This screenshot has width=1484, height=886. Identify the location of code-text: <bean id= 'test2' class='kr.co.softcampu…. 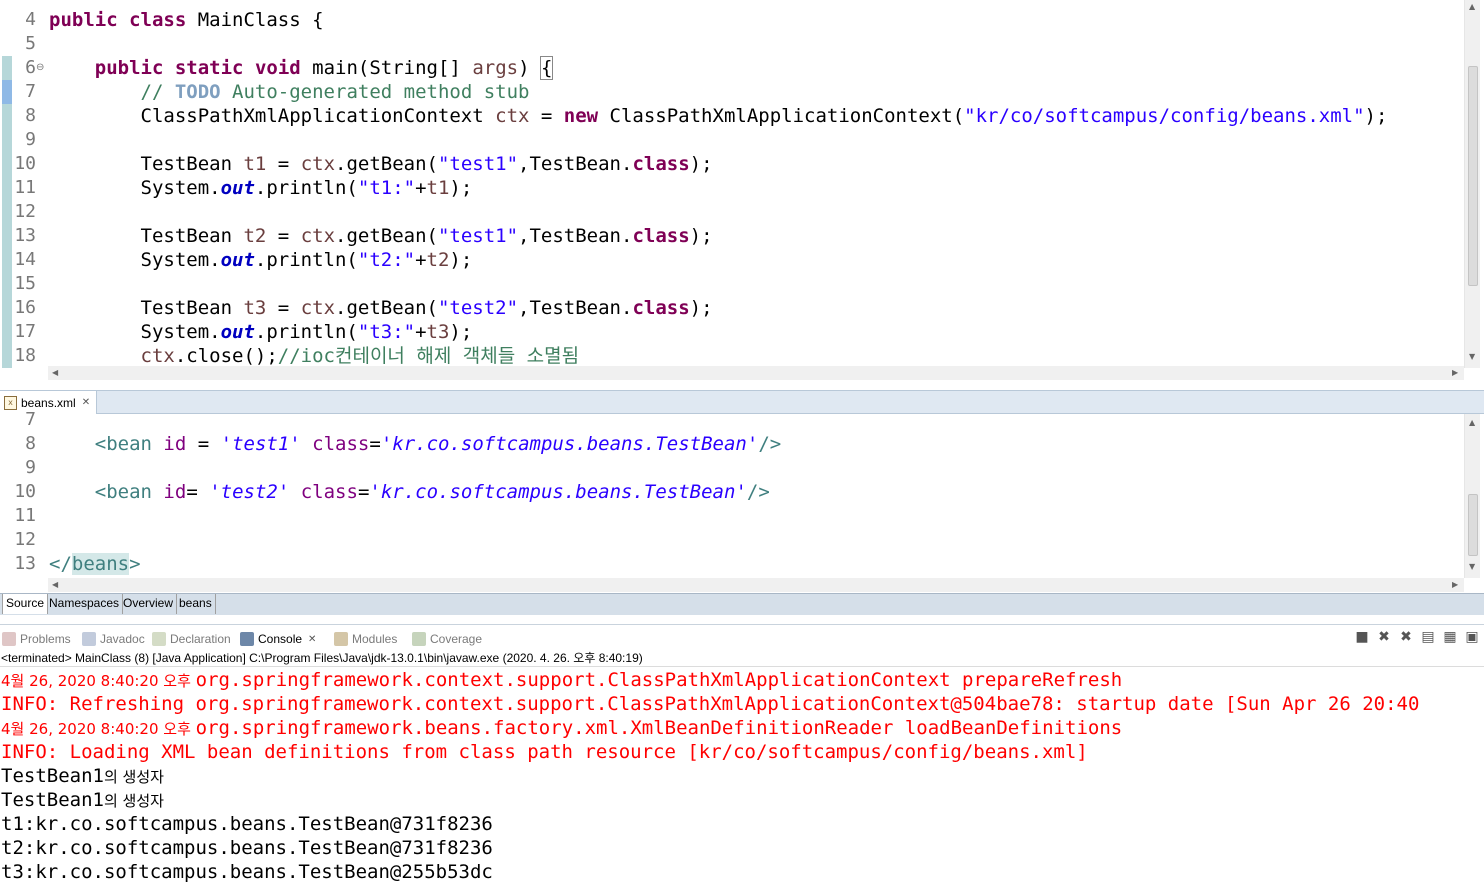
(409, 492).